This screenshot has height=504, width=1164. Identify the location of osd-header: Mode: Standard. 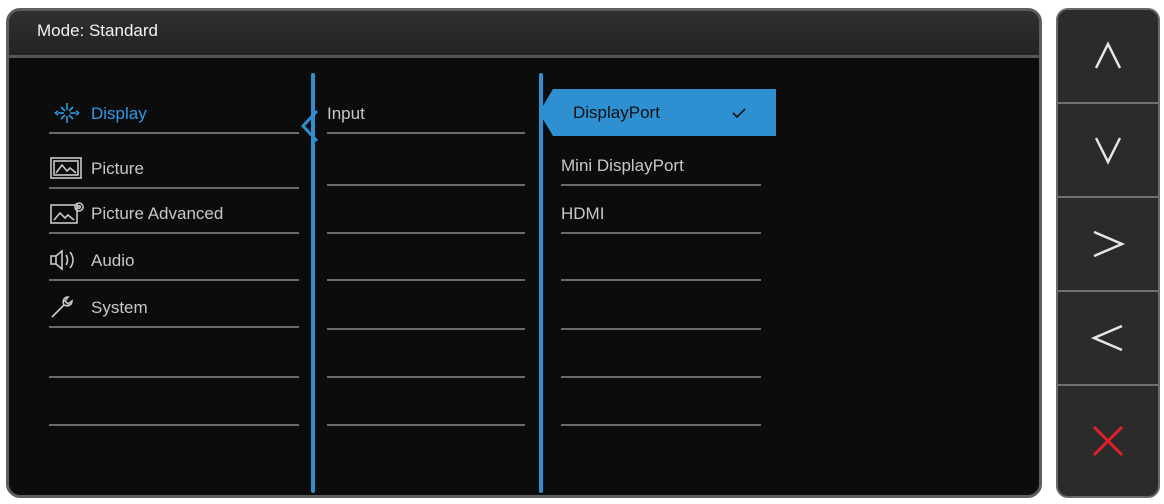
(524, 34).